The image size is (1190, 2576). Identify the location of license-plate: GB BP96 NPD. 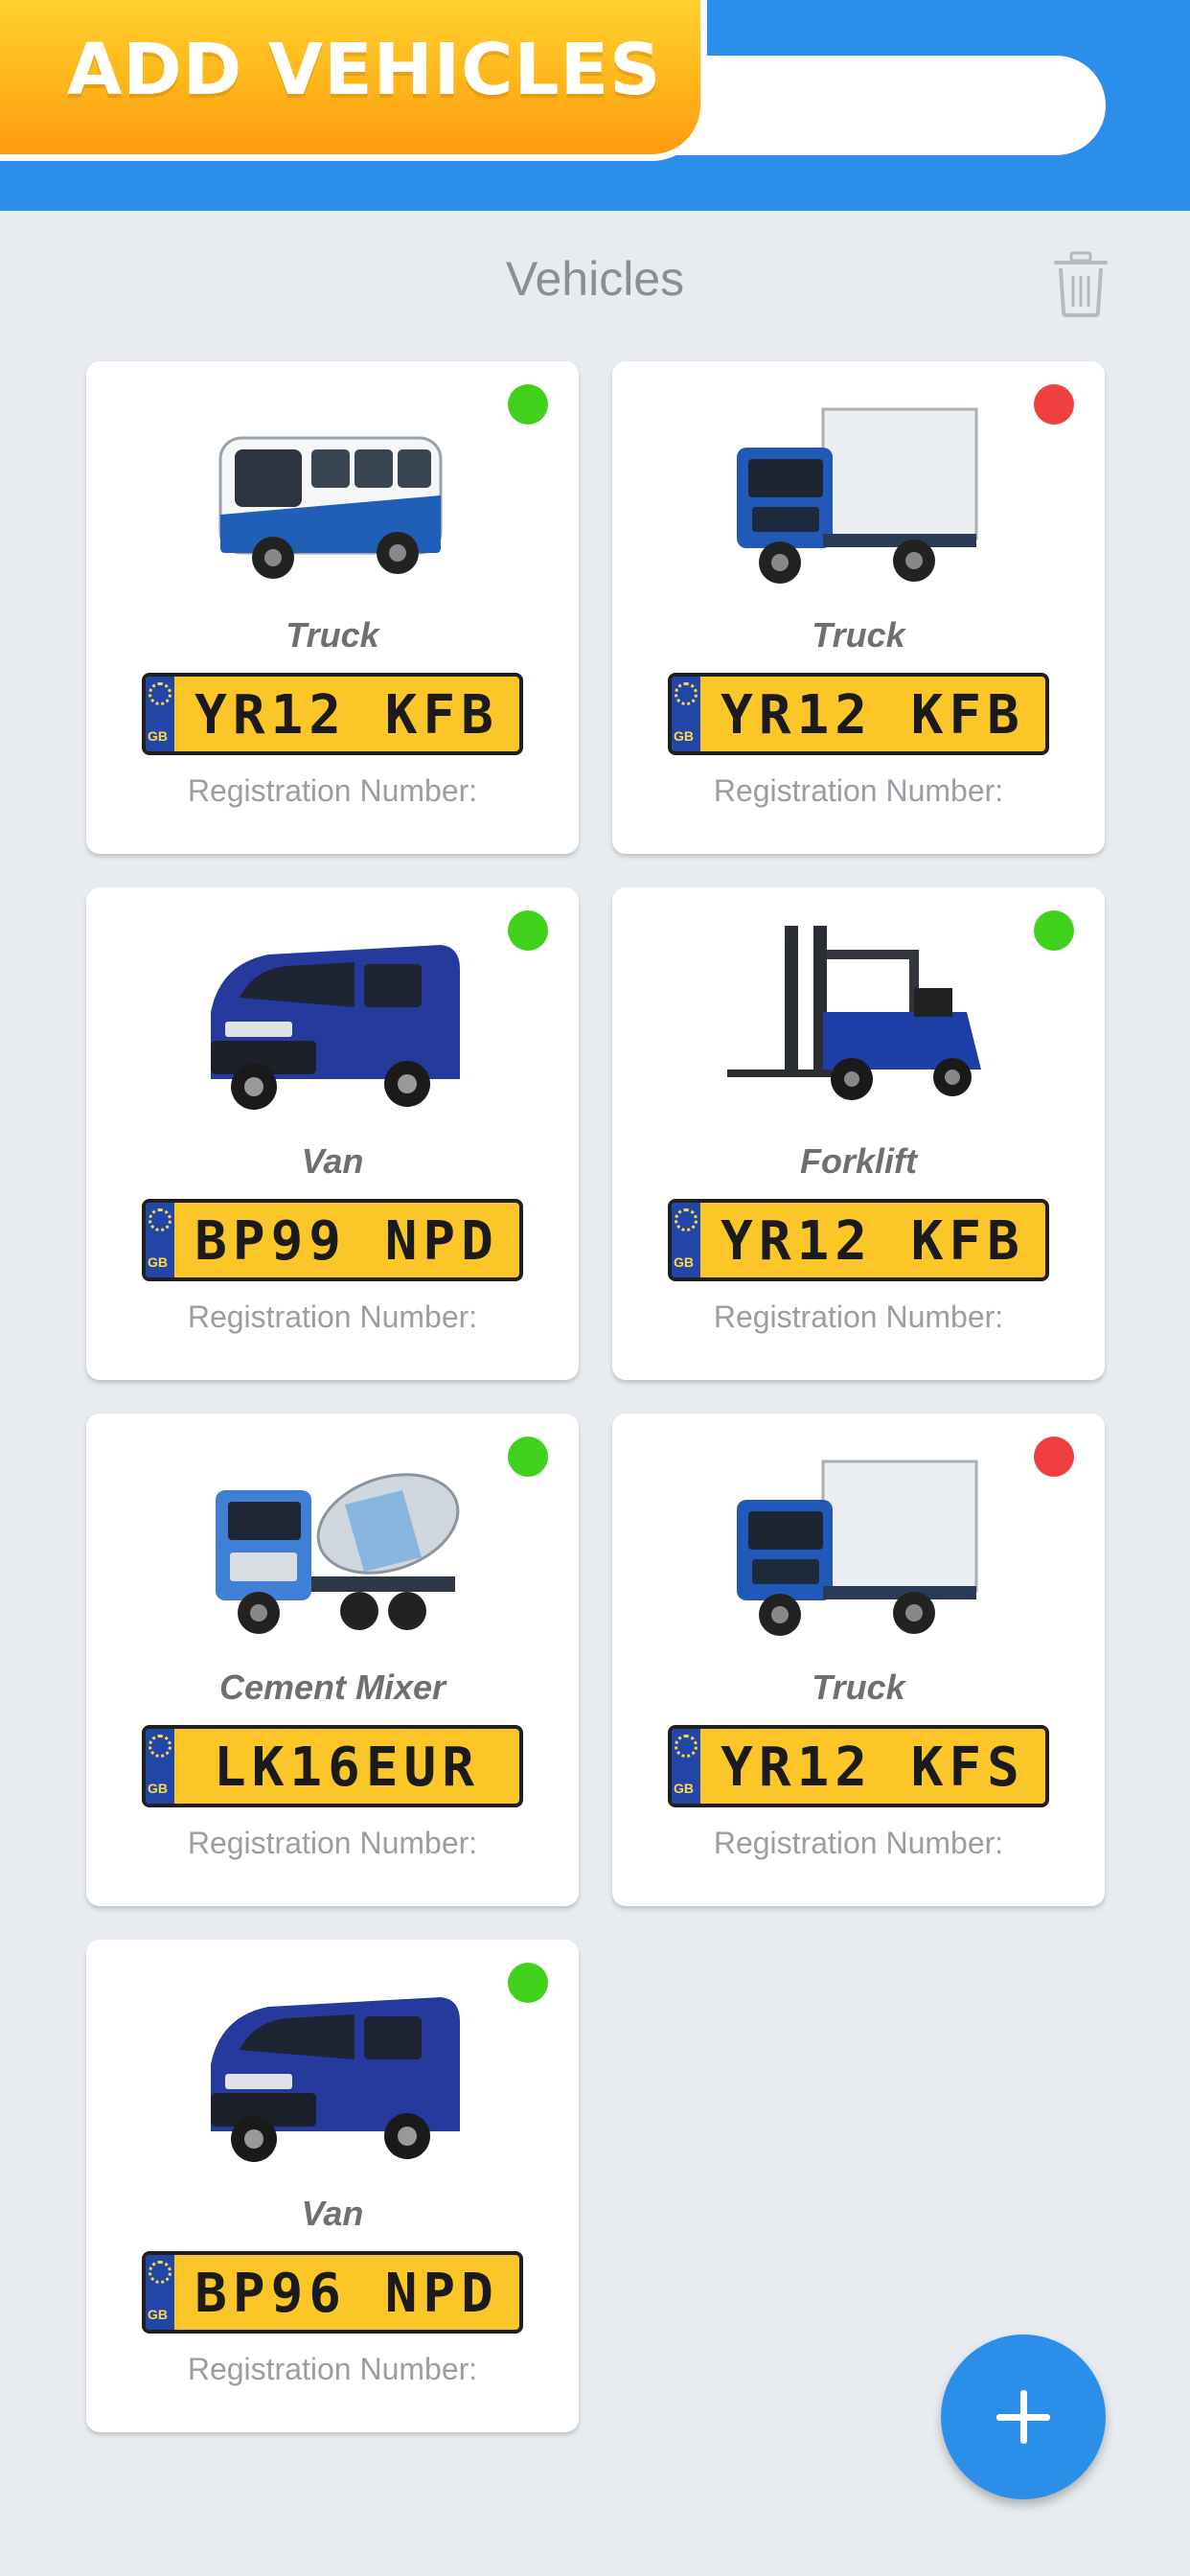
(333, 2292).